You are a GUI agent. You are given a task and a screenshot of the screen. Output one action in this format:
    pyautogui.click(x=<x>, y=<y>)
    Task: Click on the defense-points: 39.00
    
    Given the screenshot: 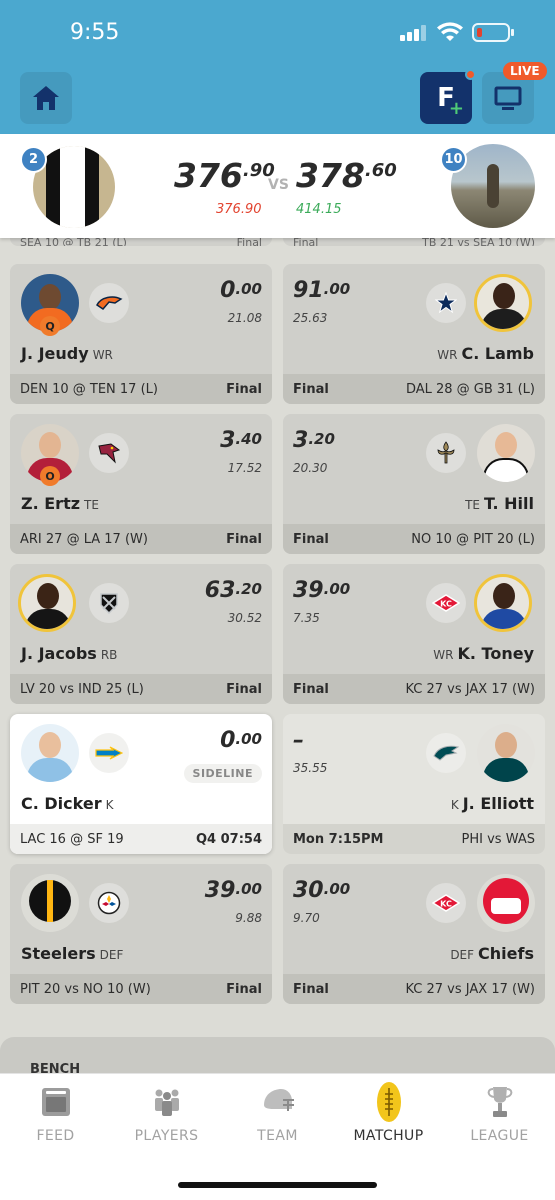 What is the action you would take?
    pyautogui.click(x=233, y=890)
    